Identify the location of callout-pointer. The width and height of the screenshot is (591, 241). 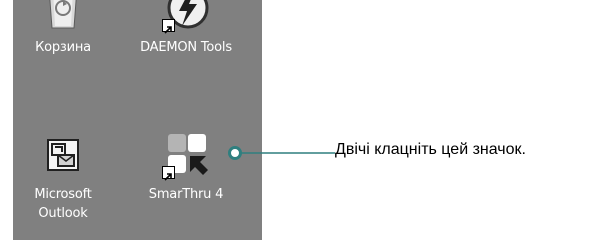
(281, 153).